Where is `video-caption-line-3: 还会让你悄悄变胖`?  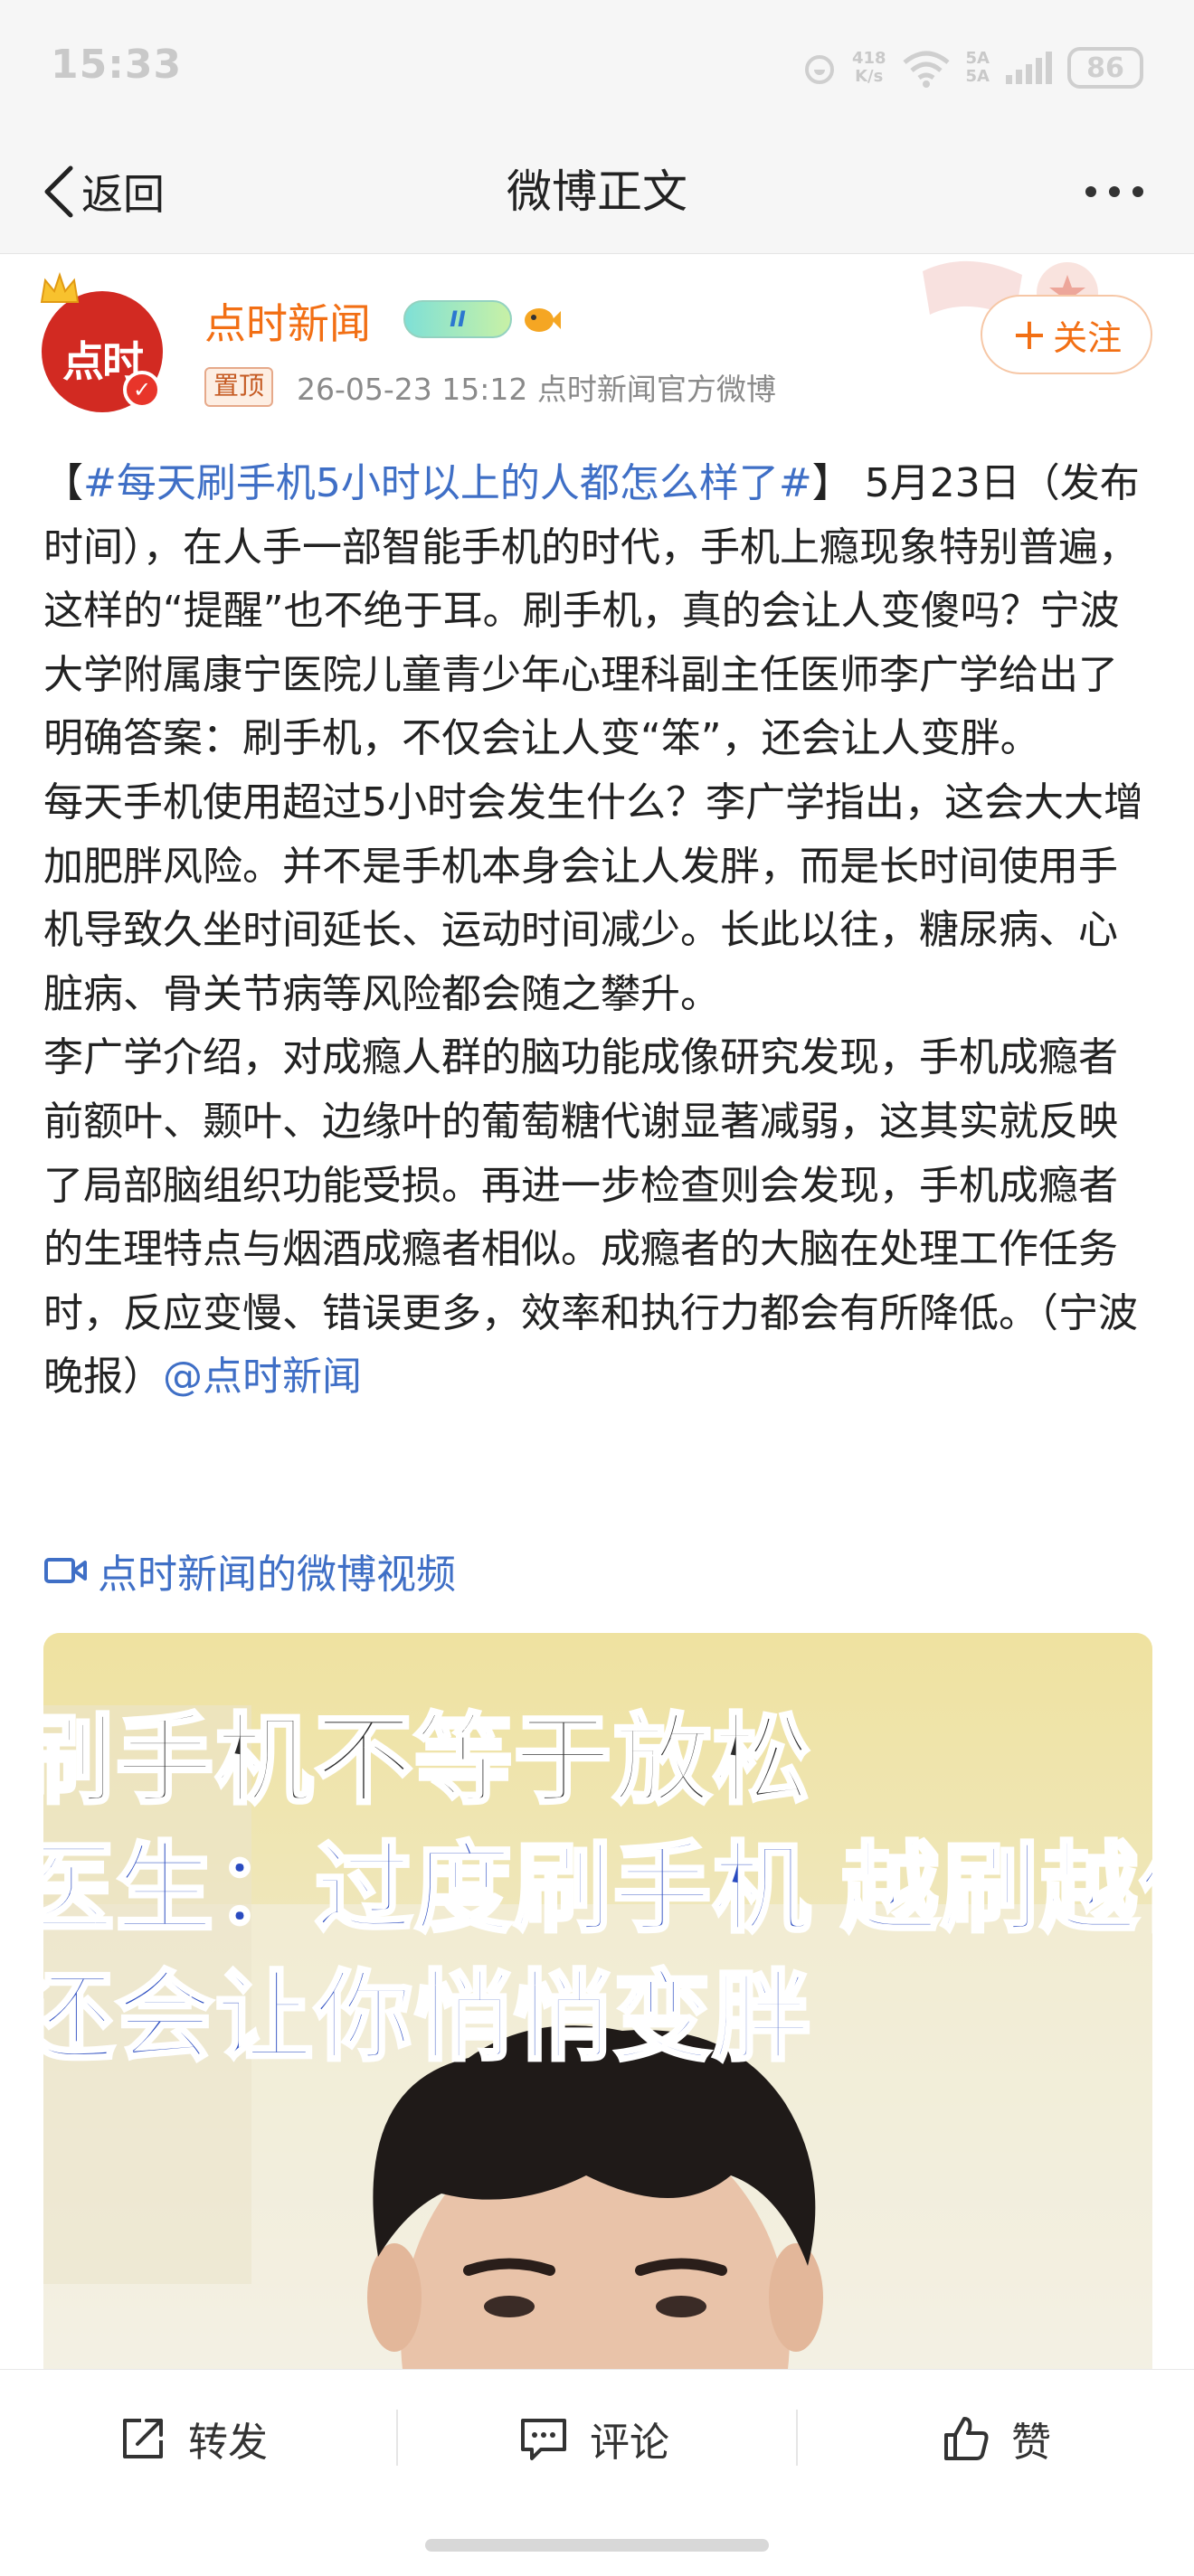 video-caption-line-3: 还会让你悄悄变胖 is located at coordinates (428, 2016).